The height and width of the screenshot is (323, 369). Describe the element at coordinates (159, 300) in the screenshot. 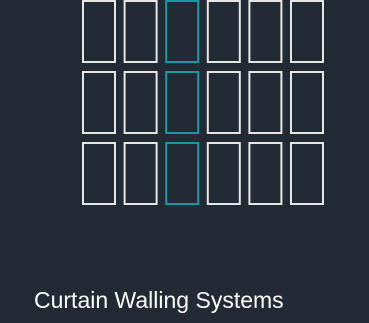

I see `card-title: Curtain Walling Systems` at that location.